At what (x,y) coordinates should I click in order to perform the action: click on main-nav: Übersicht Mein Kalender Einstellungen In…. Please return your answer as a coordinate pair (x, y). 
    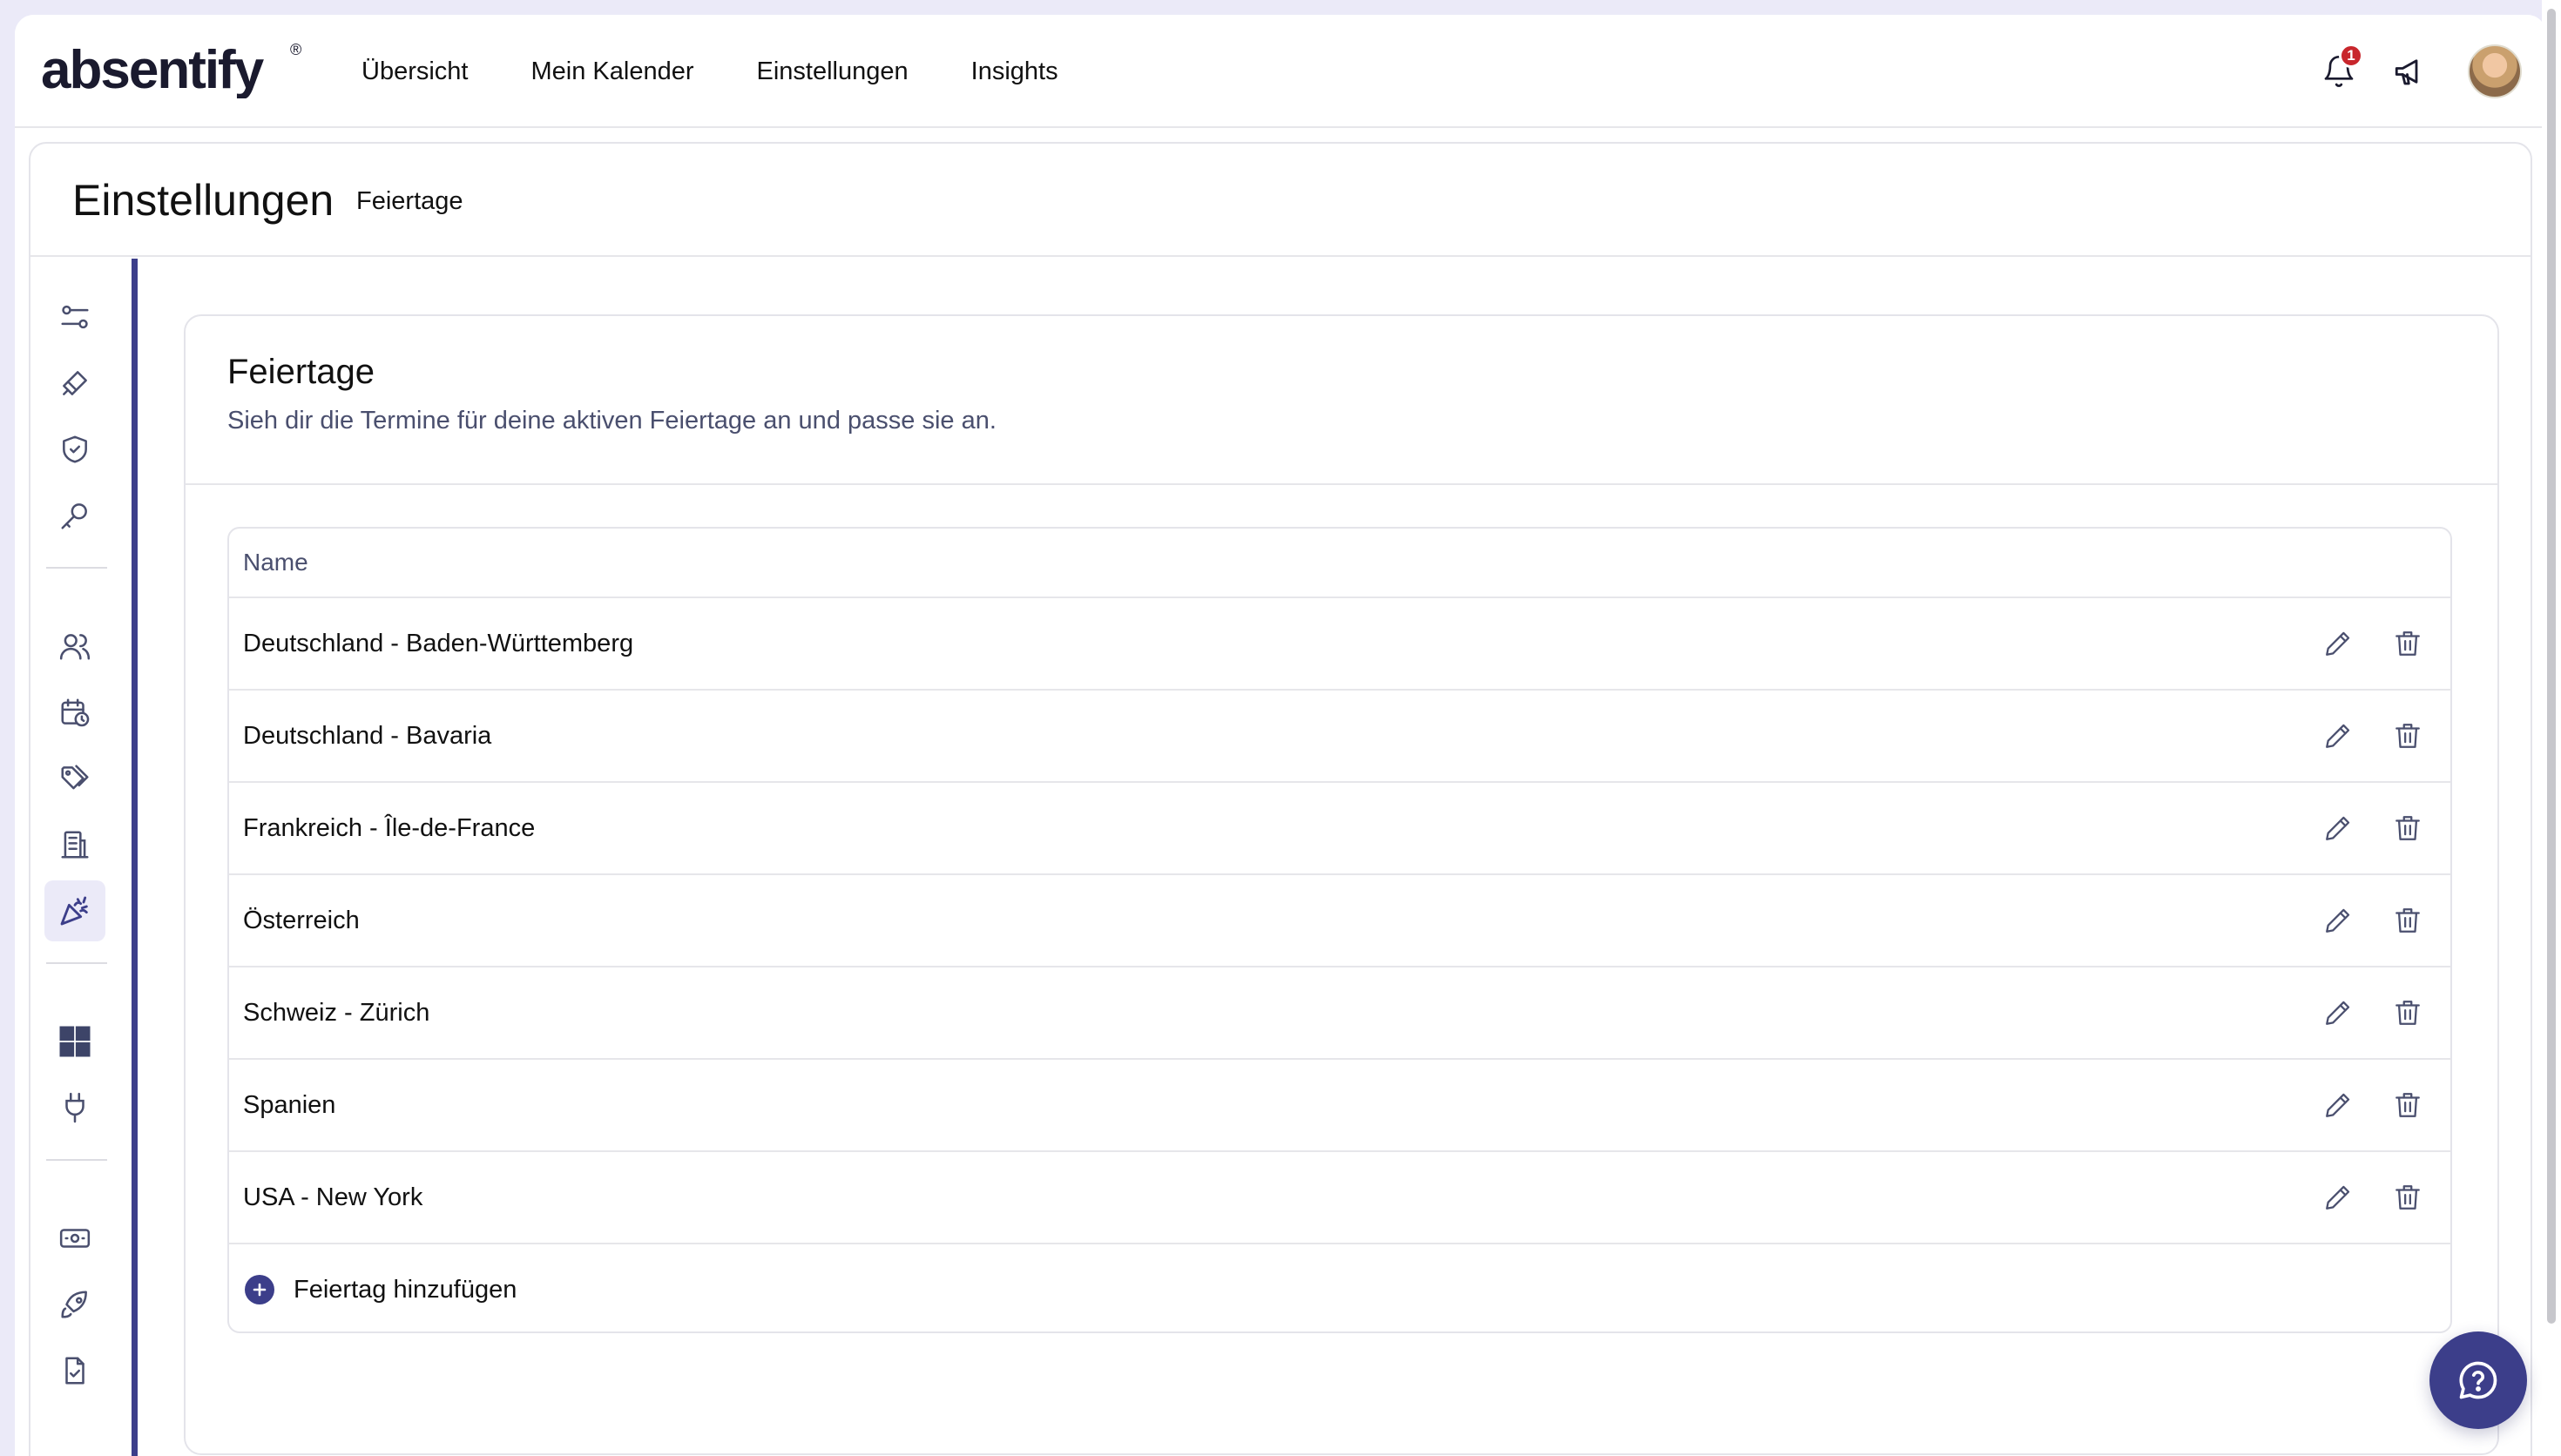
    Looking at the image, I should click on (741, 71).